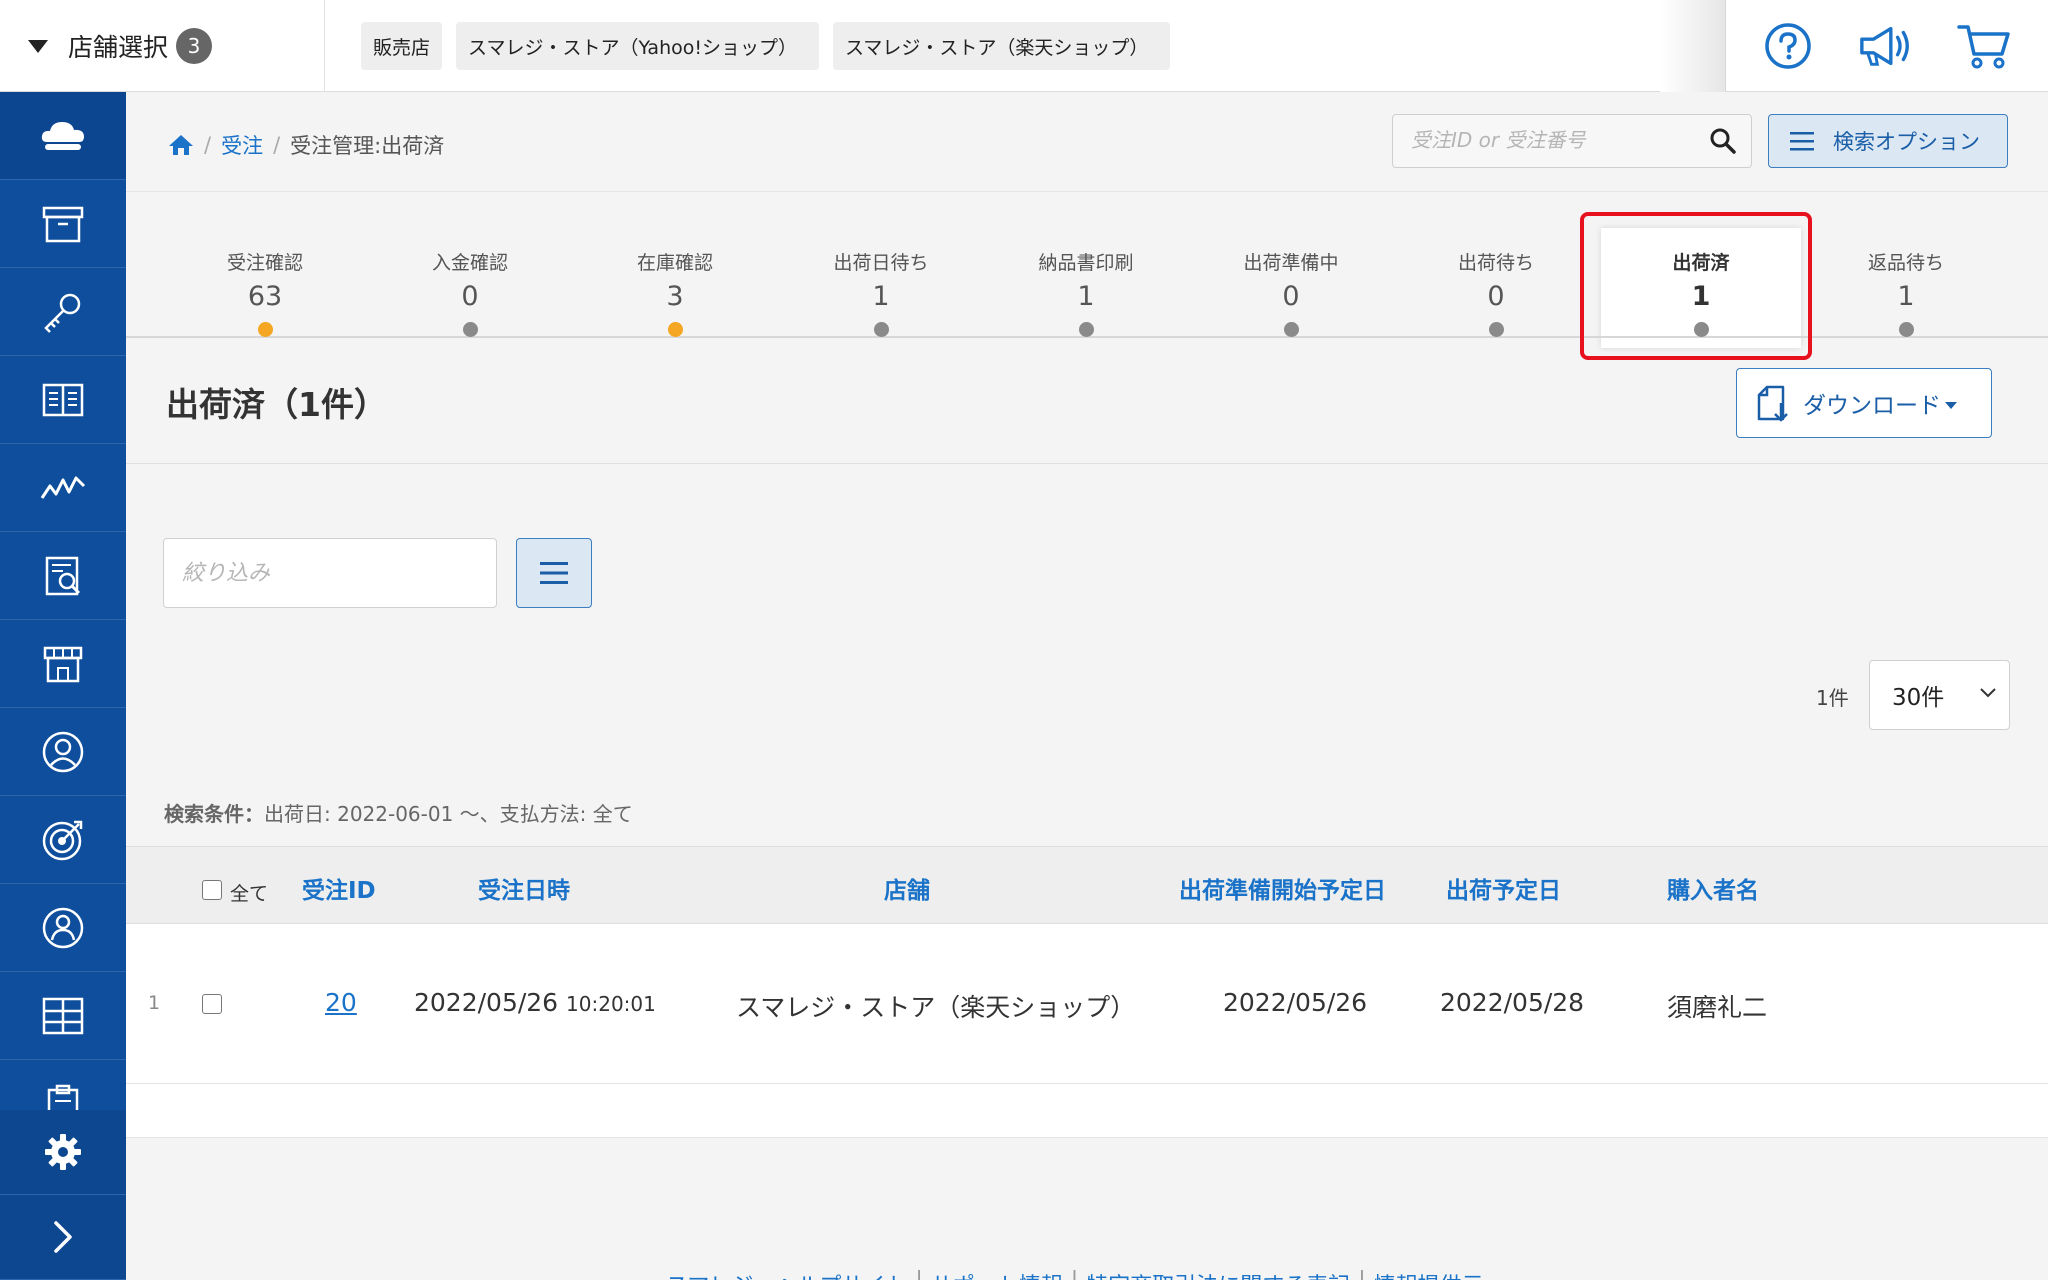 The width and height of the screenshot is (2048, 1280). Describe the element at coordinates (265, 292) in the screenshot. I see `status-step-order-confirm: 受注確認 63` at that location.